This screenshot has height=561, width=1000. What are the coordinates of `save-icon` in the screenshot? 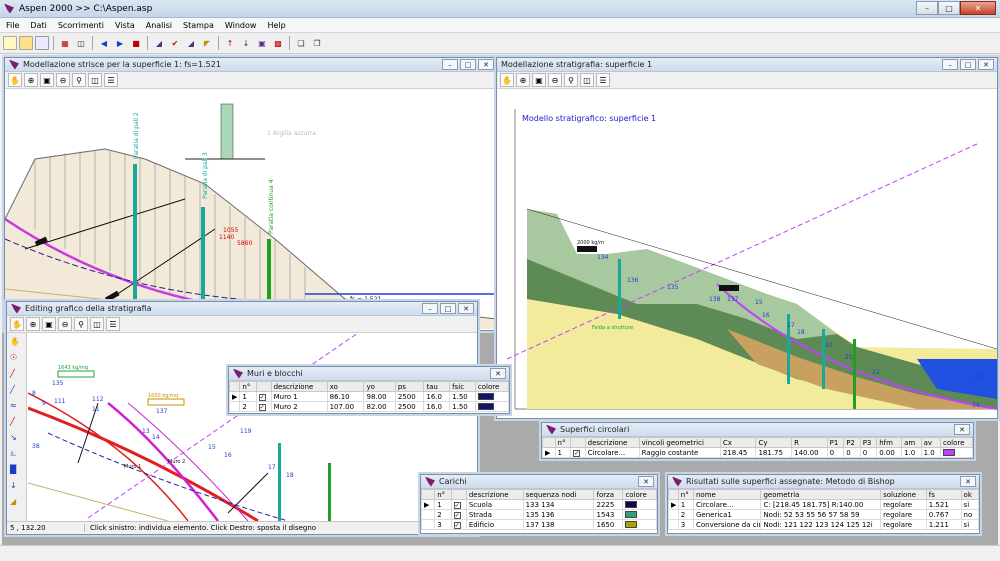 It's located at (42, 43).